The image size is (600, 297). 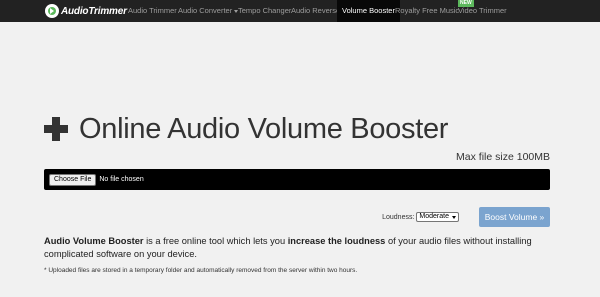 What do you see at coordinates (264, 11) in the screenshot?
I see `nav-item-tempo-changer: Tempo Changer` at bounding box center [264, 11].